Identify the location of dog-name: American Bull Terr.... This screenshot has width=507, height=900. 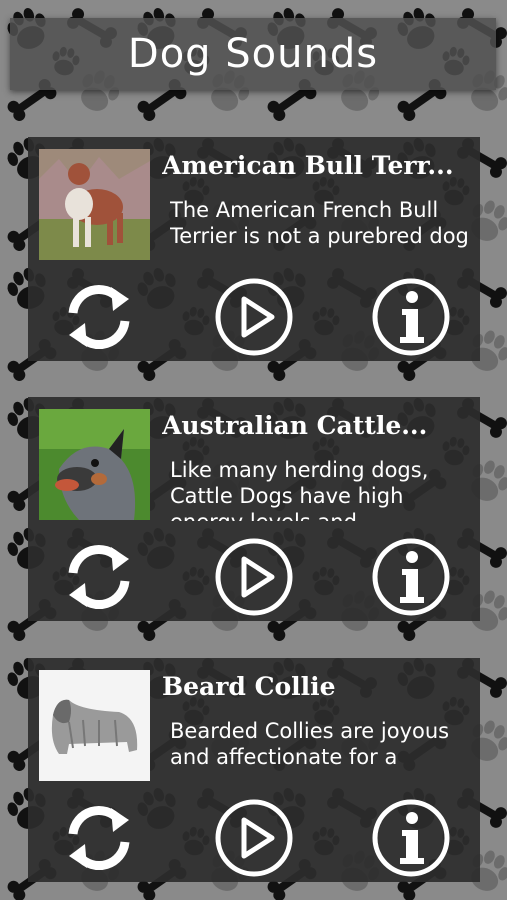
(308, 165).